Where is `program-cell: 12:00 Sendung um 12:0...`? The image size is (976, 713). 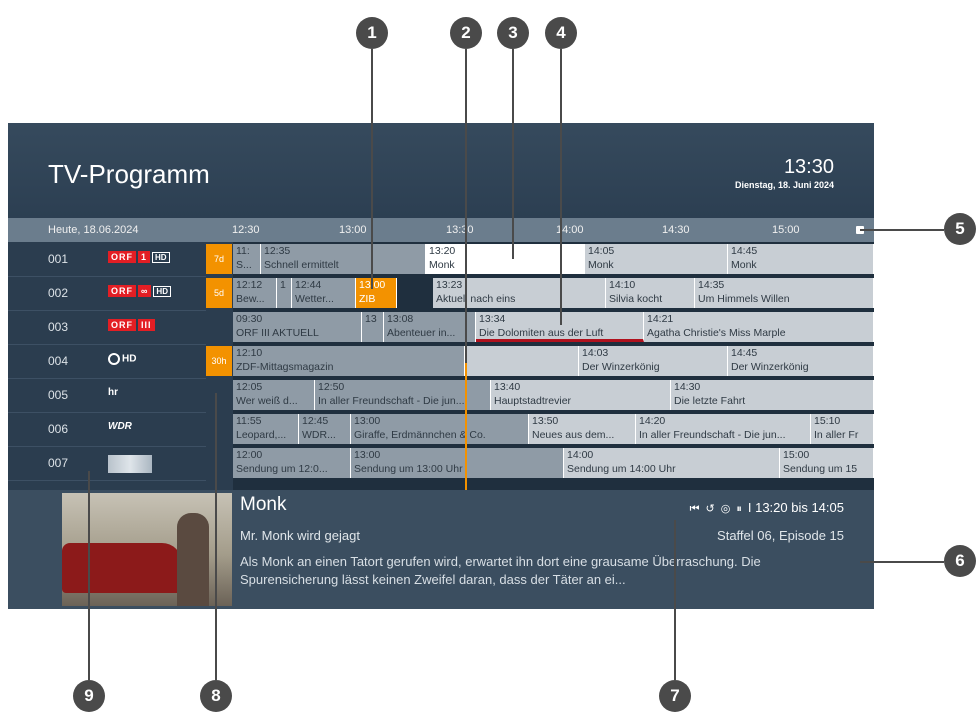
program-cell: 12:00 Sendung um 12:0... is located at coordinates (292, 463).